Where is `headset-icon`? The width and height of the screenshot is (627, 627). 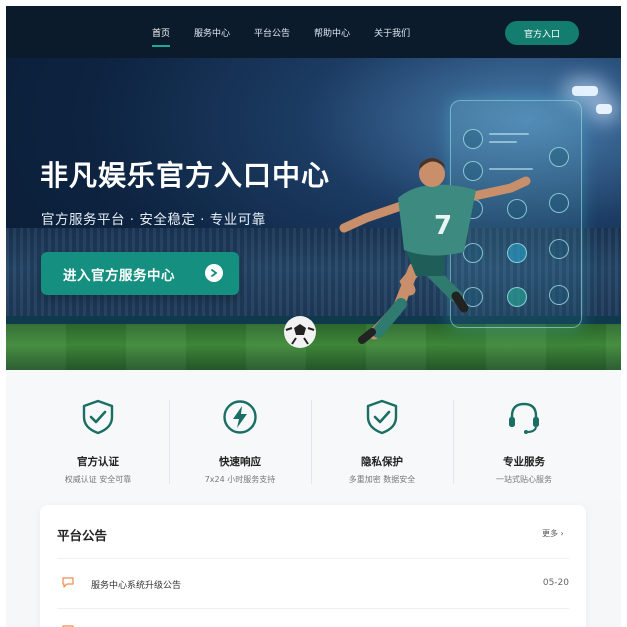
headset-icon is located at coordinates (524, 418).